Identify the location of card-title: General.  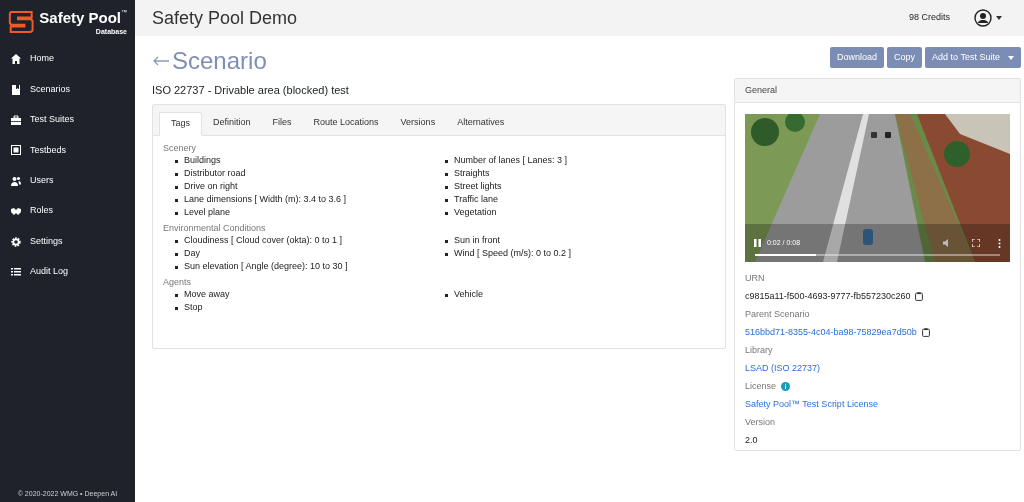
(761, 90).